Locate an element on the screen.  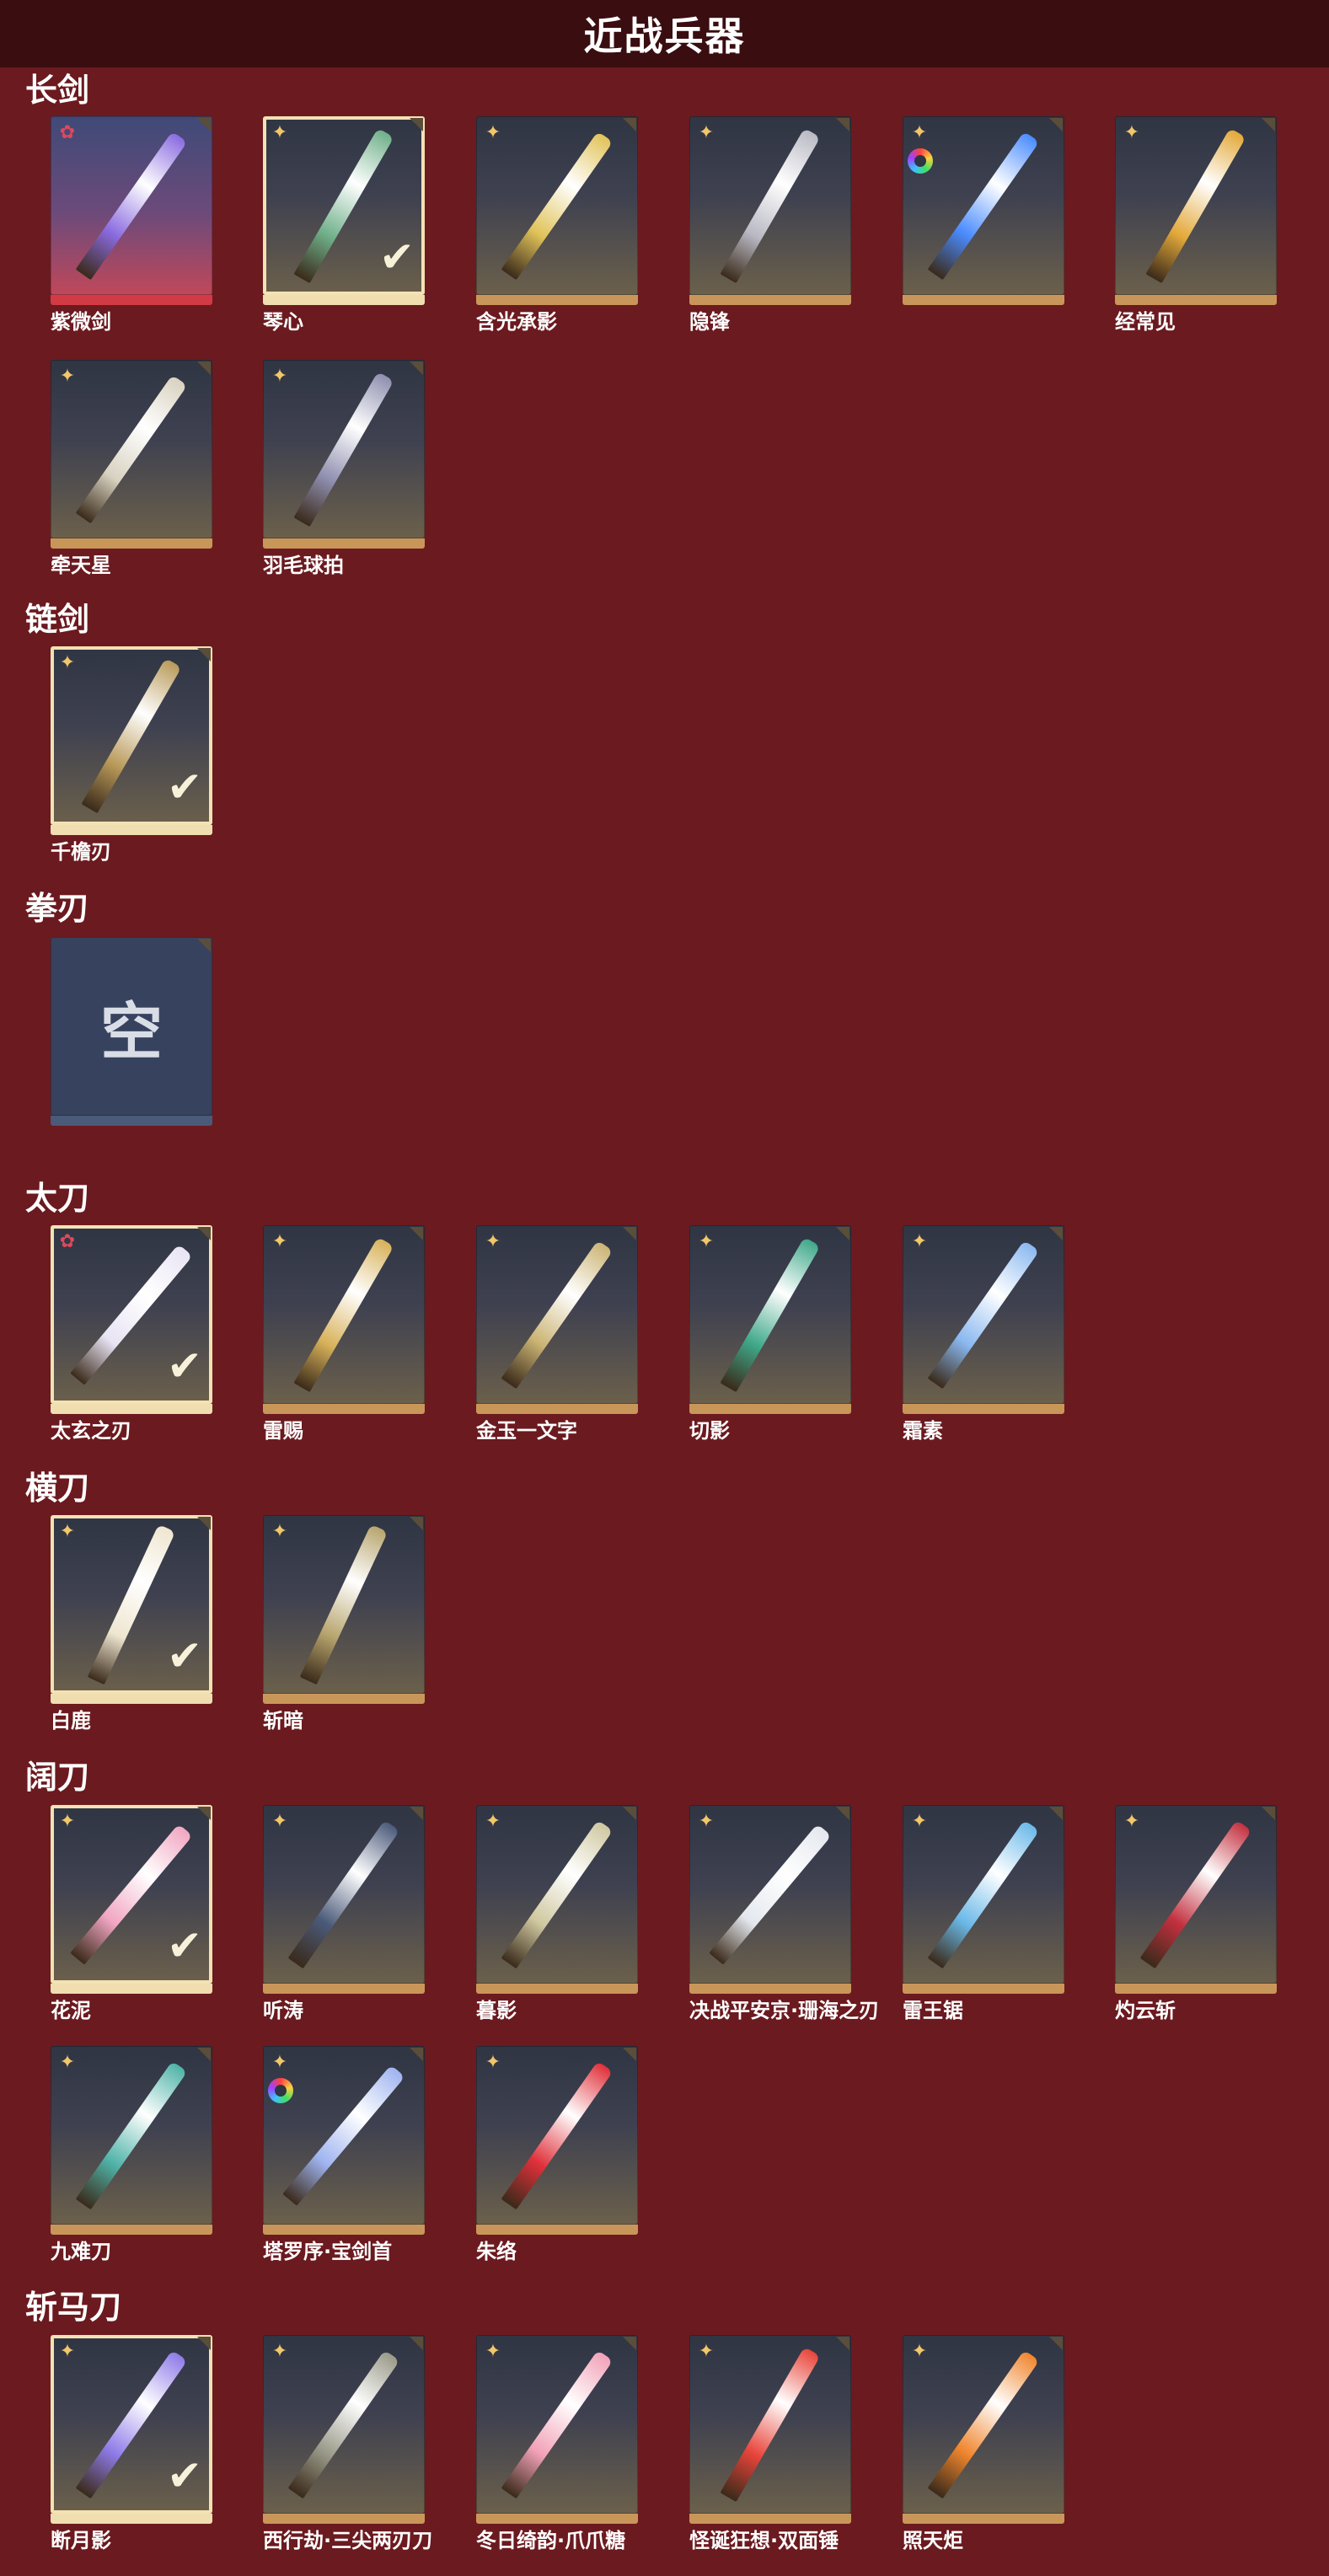
weapon-card: ✦ 隐锋 is located at coordinates (770, 224).